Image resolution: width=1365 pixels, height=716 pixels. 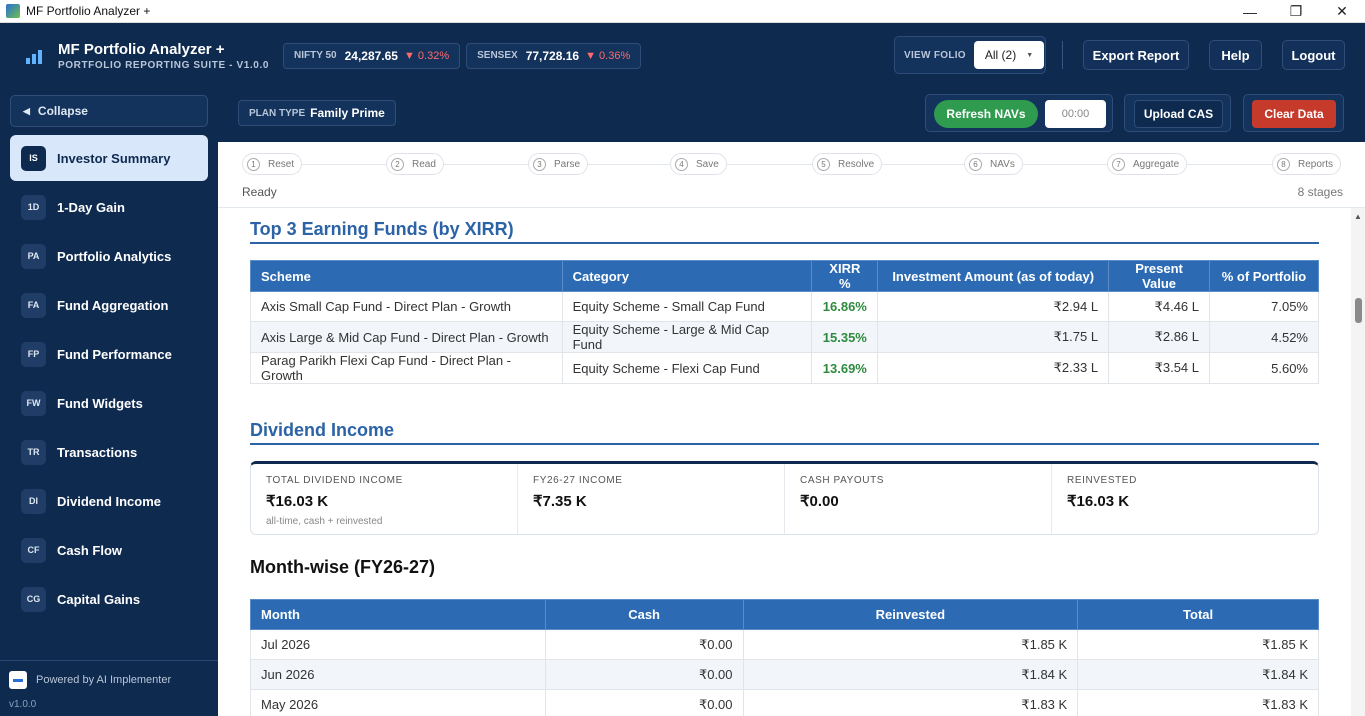 I want to click on stage-status: Ready, so click(x=259, y=192).